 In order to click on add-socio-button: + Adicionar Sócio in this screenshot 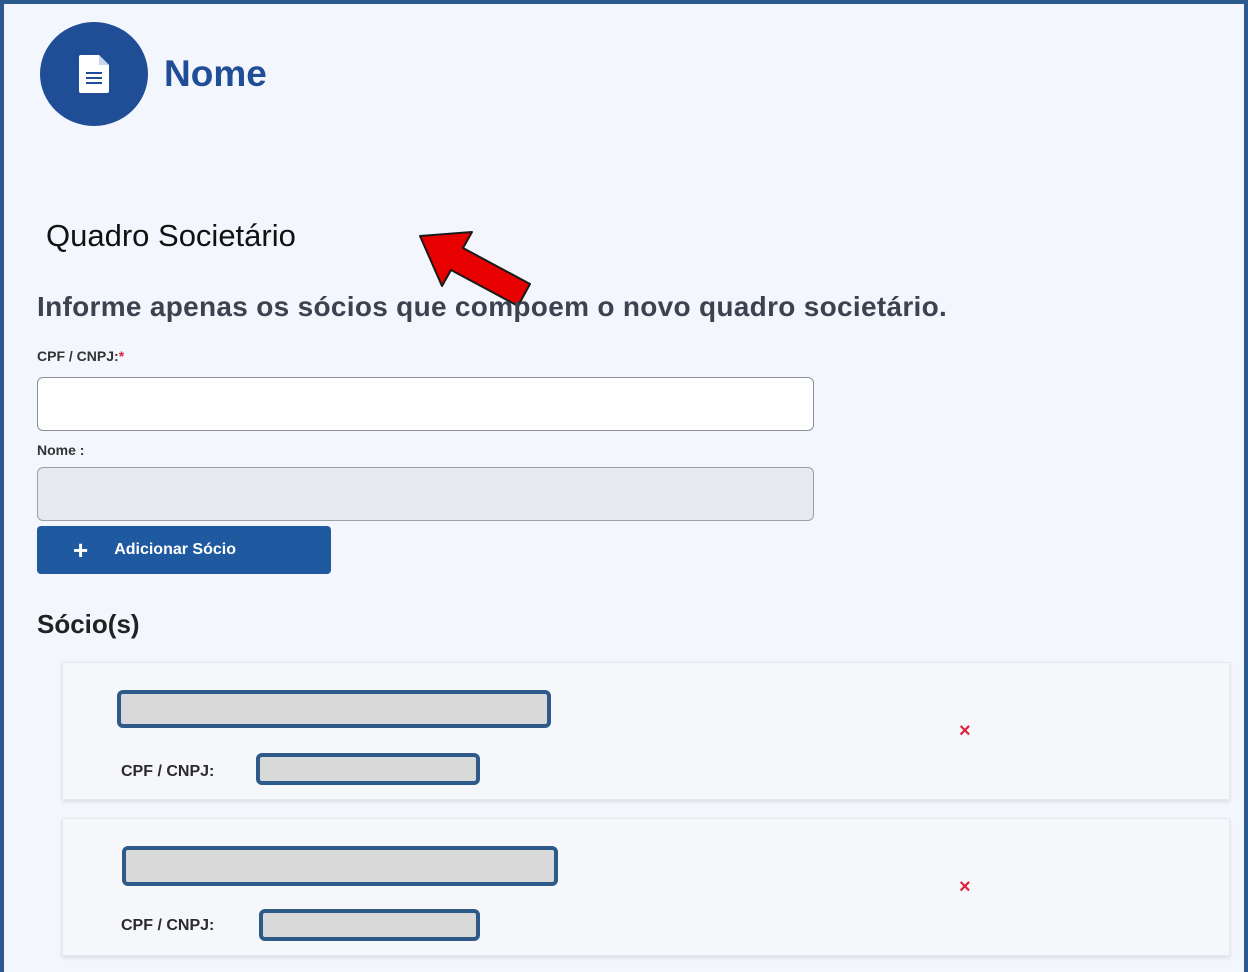, I will do `click(184, 550)`.